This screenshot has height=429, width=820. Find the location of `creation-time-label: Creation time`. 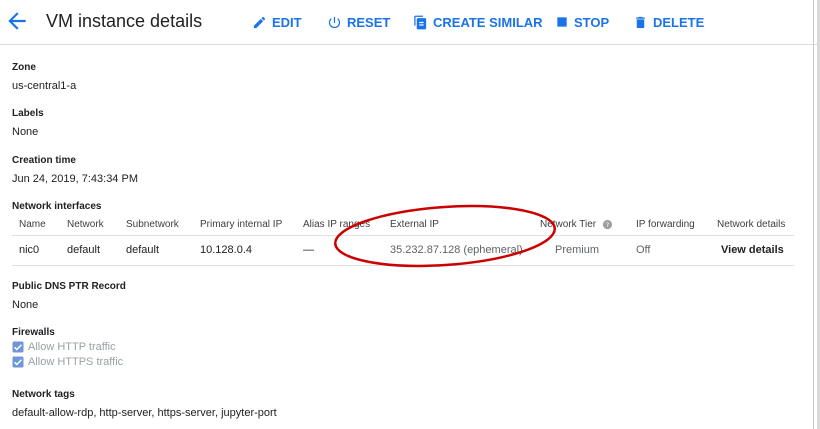

creation-time-label: Creation time is located at coordinates (44, 160).